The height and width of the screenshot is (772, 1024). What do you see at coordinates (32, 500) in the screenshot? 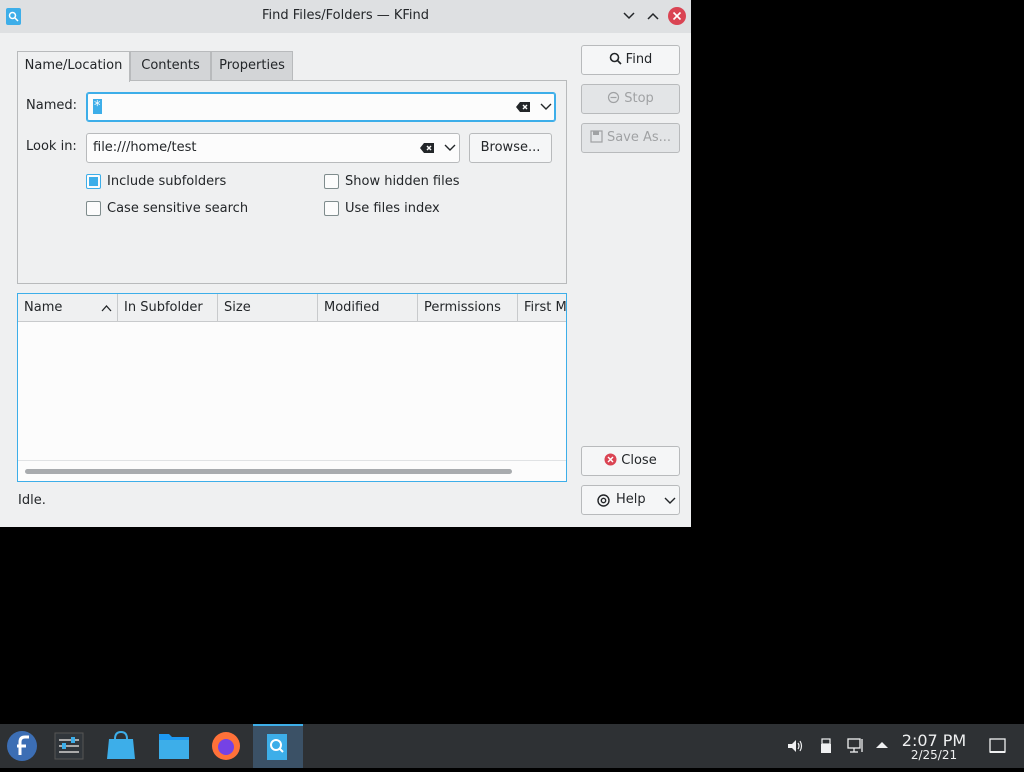
I see `status-text: Idle.` at bounding box center [32, 500].